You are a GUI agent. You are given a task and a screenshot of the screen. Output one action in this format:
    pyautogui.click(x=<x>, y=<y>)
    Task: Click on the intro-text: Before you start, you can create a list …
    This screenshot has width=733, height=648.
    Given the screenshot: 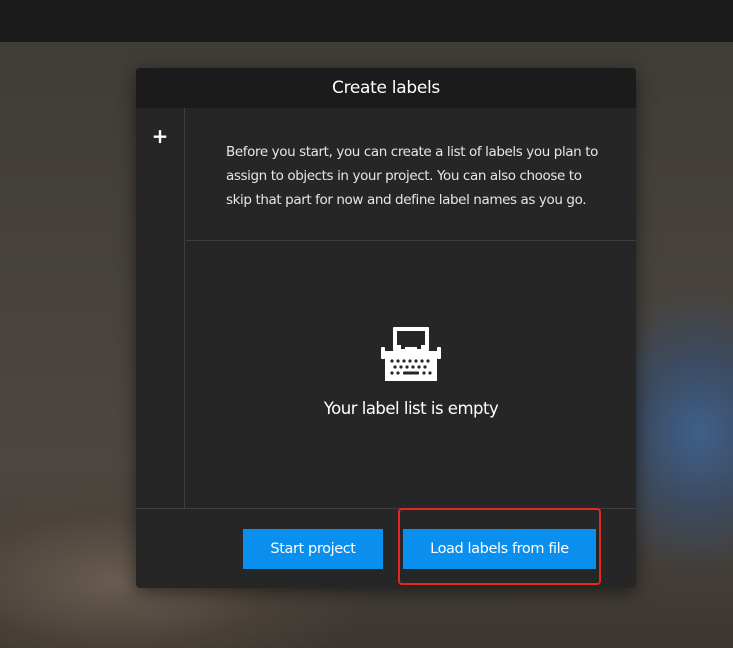 What is the action you would take?
    pyautogui.click(x=411, y=174)
    